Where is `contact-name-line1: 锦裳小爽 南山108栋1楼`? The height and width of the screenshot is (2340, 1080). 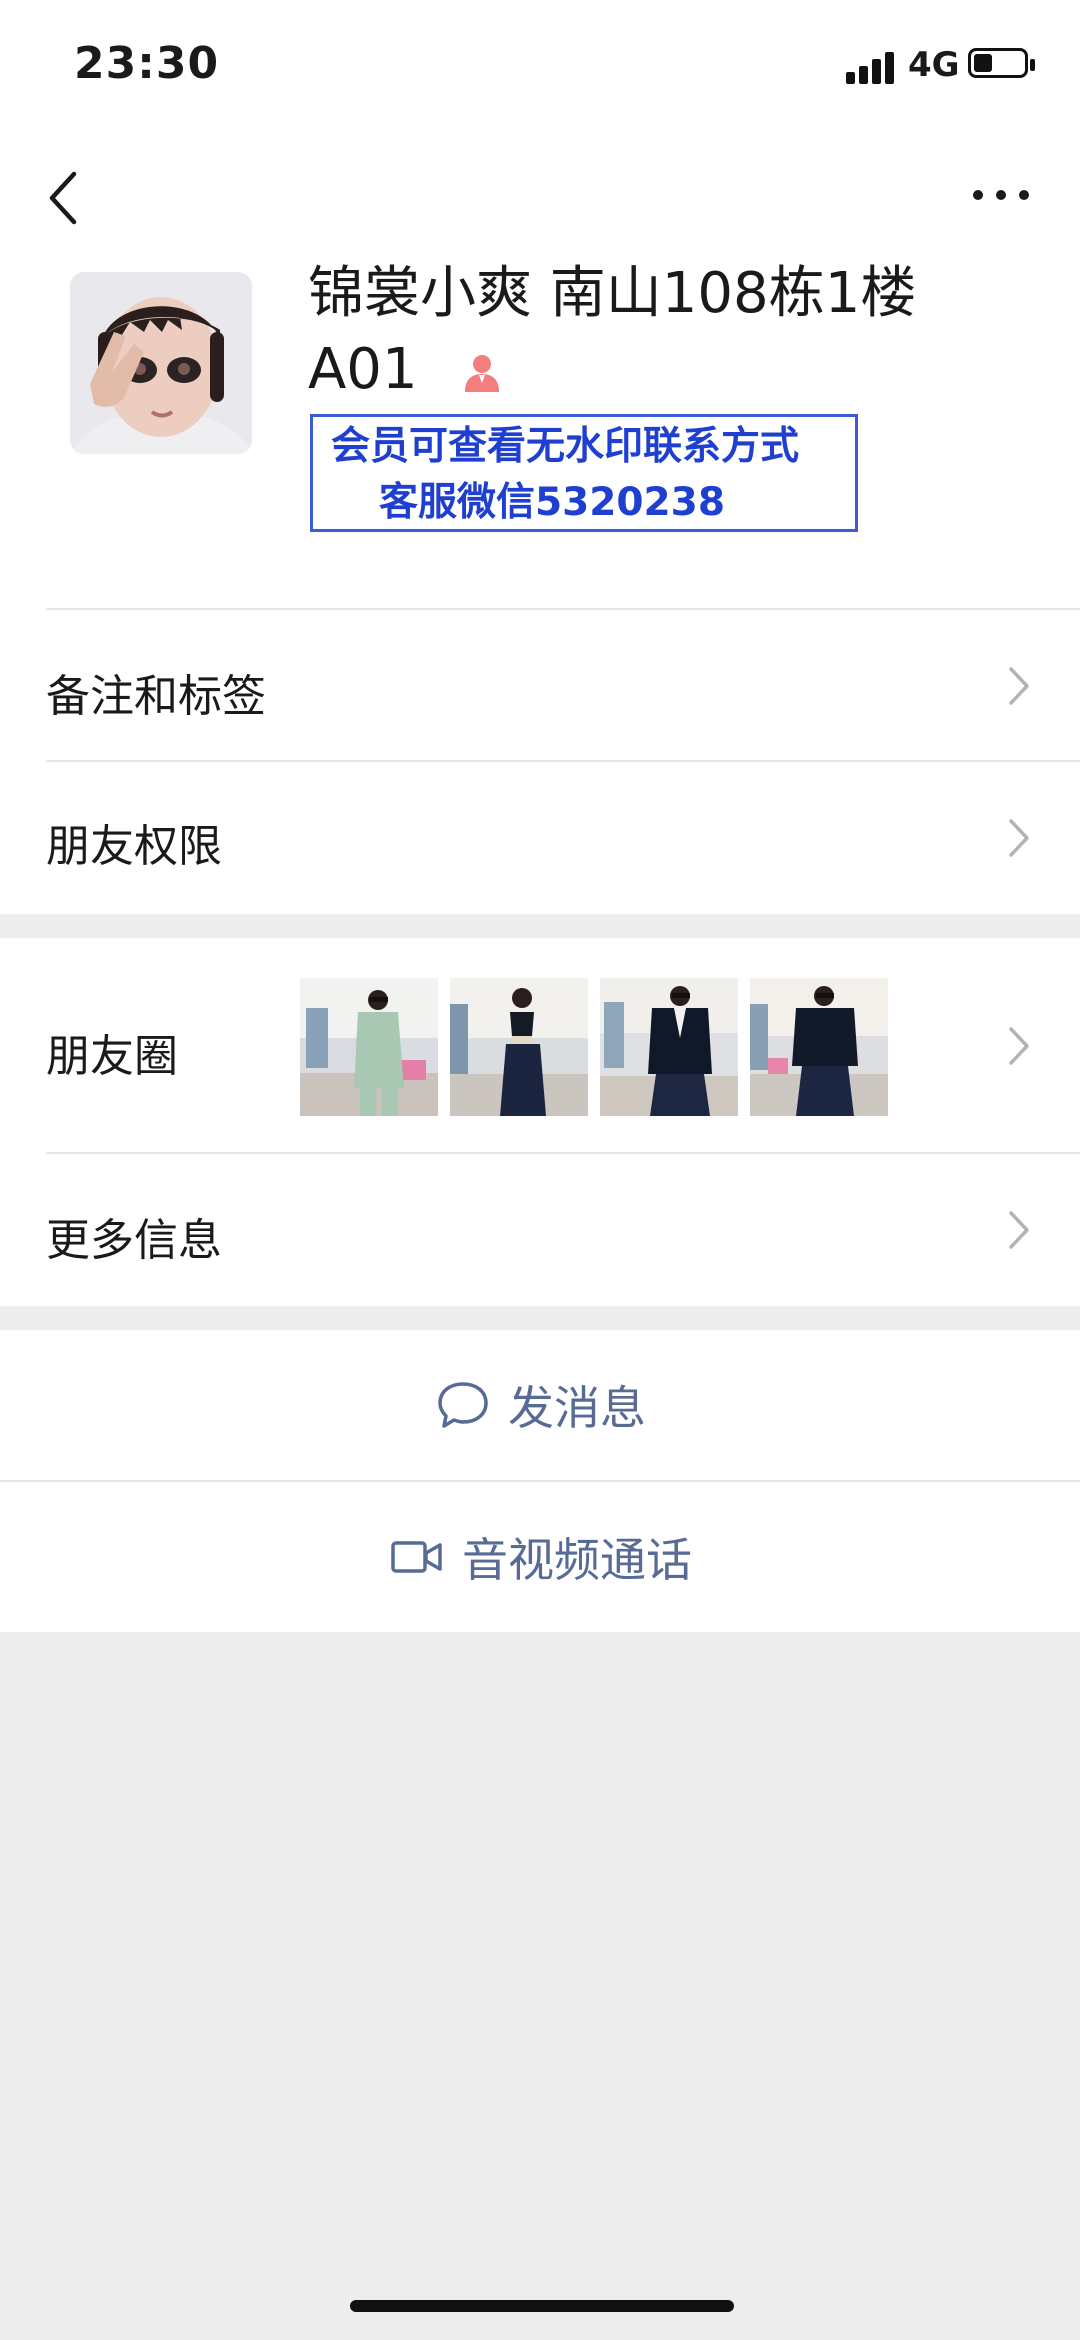
contact-name-line1: 锦裳小爽 南山108栋1楼 is located at coordinates (612, 293).